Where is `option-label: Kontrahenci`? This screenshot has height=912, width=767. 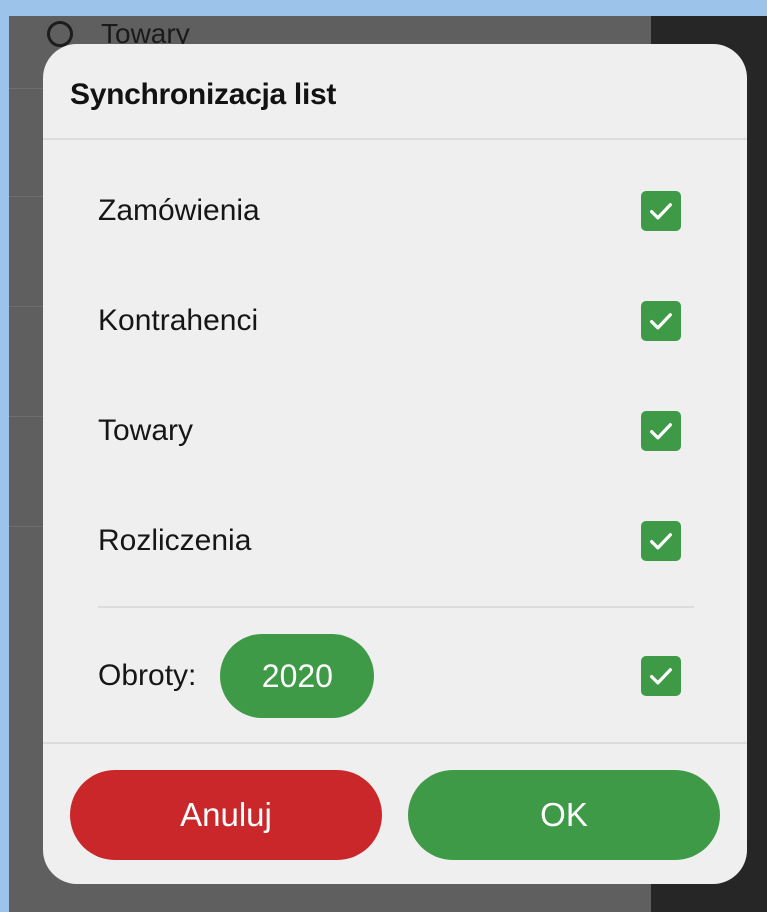 option-label: Kontrahenci is located at coordinates (178, 320).